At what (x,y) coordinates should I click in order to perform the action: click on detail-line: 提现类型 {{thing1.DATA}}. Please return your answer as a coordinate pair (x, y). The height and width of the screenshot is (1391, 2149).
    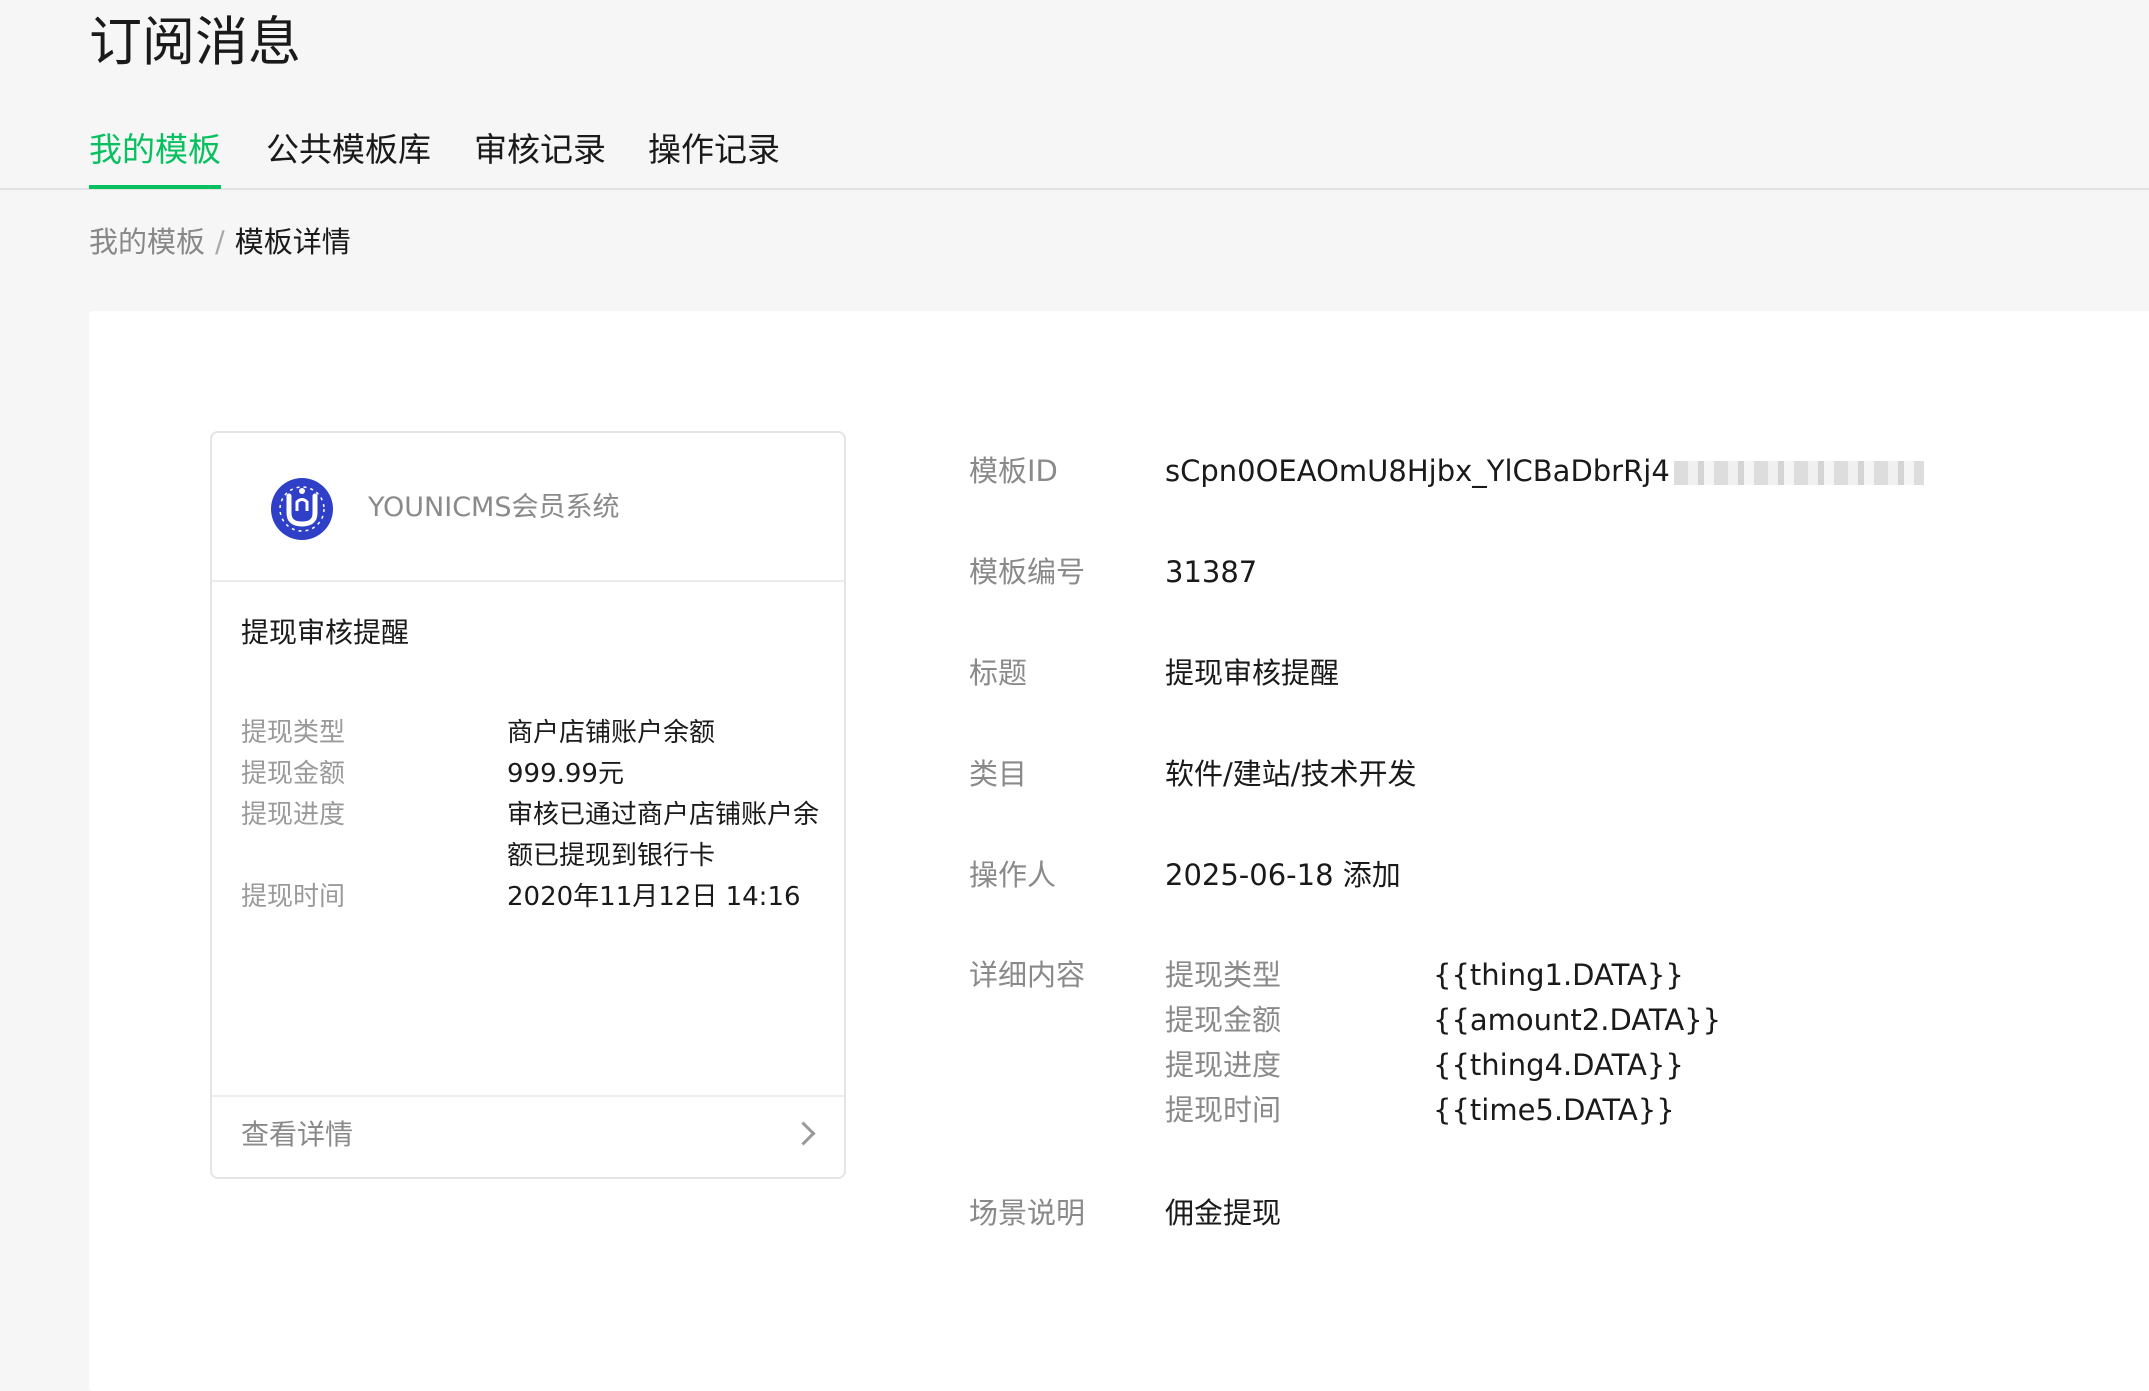
    Looking at the image, I should click on (1465, 975).